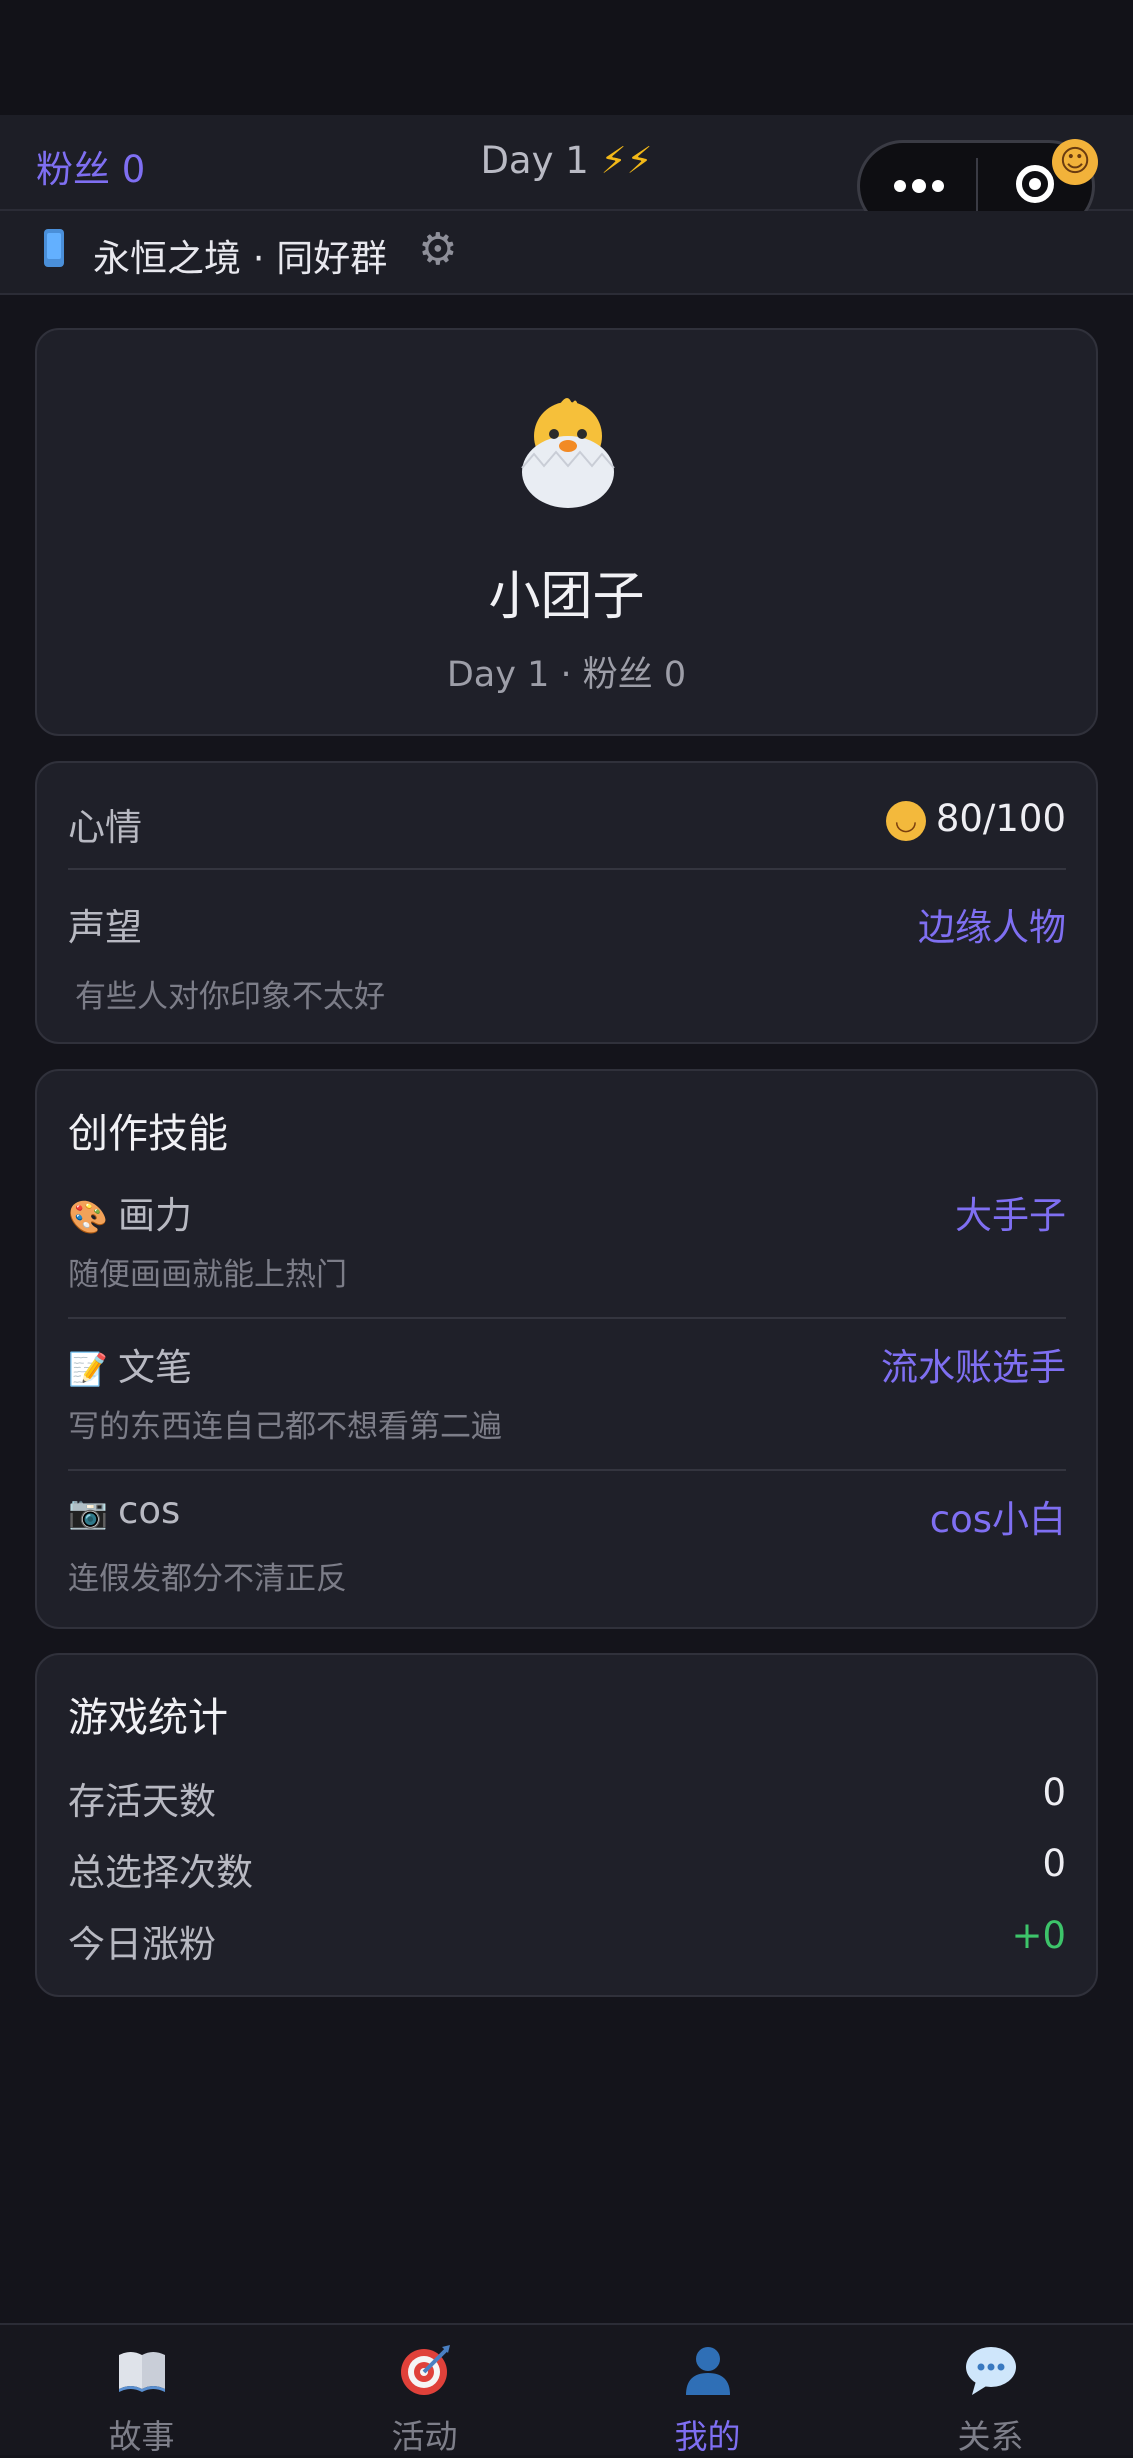  I want to click on gear-icon: ⚙, so click(437, 250).